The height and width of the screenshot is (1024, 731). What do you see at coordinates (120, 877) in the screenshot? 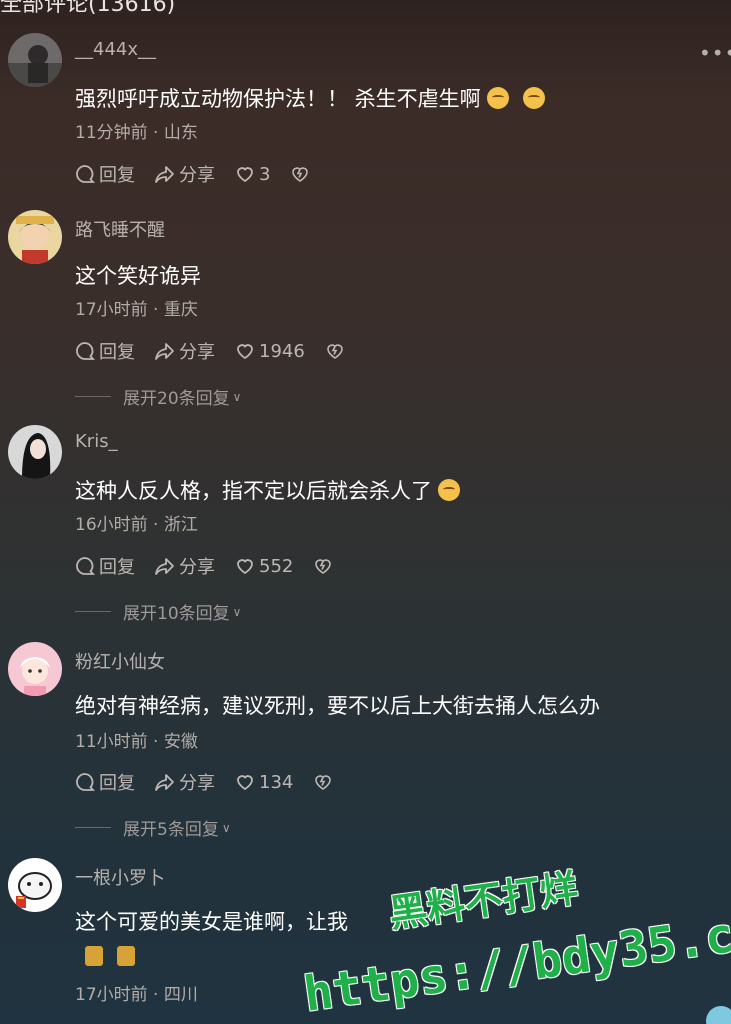
I see `username: 一根小罗卜` at bounding box center [120, 877].